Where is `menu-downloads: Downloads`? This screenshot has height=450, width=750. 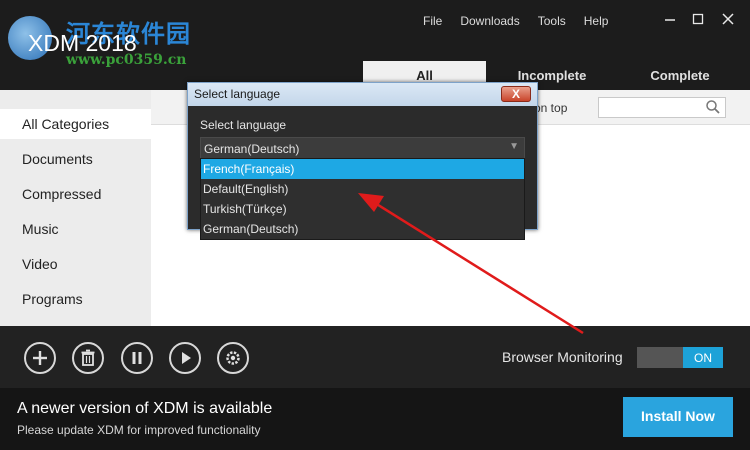 menu-downloads: Downloads is located at coordinates (489, 21).